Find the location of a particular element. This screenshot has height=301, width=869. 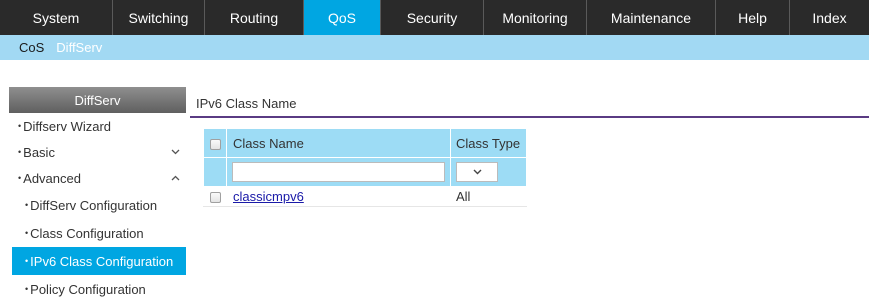

sidebar-item-diffserv-wizard: • Diffserv Wizard is located at coordinates (97, 126).